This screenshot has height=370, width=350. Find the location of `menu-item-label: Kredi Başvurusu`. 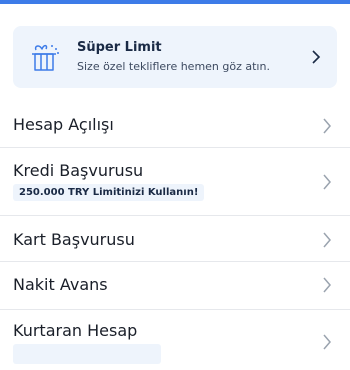

menu-item-label: Kredi Başvurusu is located at coordinates (78, 170).